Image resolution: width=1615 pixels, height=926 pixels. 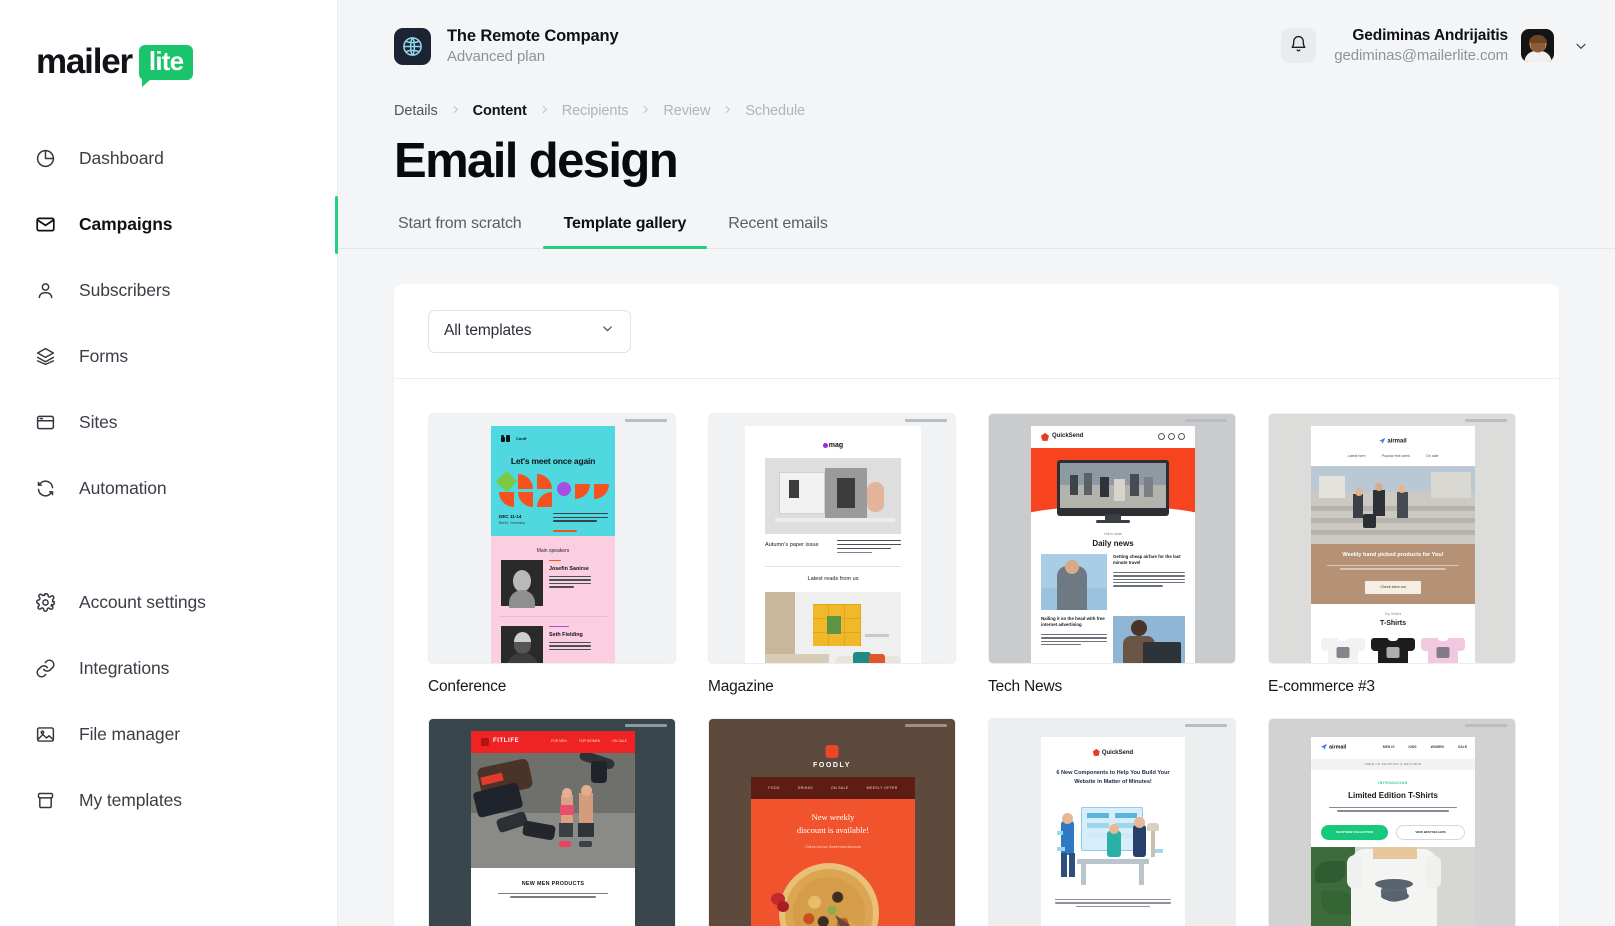 I want to click on user-email: gediminas@mailerlite.com, so click(x=1421, y=56).